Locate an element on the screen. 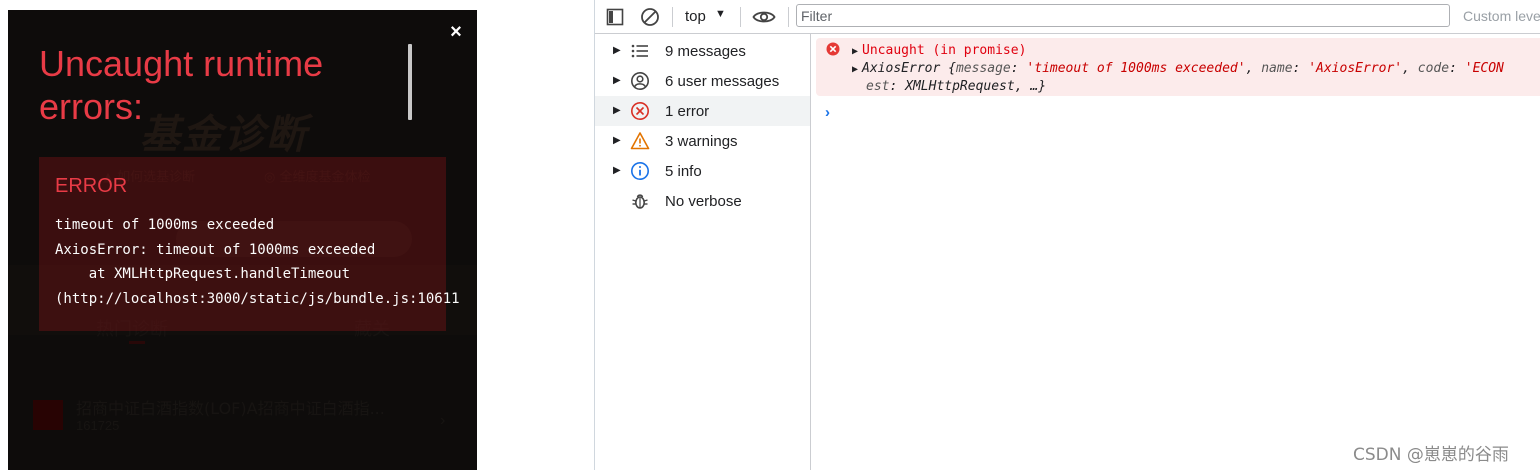  sidebar-item-label: 5 info is located at coordinates (683, 171).